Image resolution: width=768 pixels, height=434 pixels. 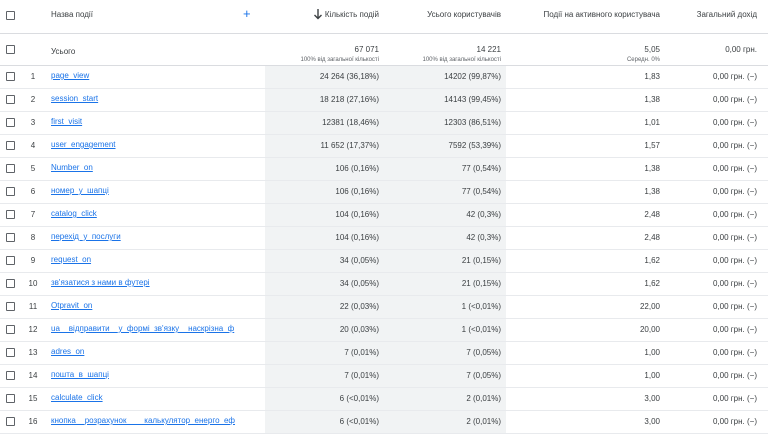 I want to click on total-users-cell: 14143 (99,45%), so click(x=472, y=99).